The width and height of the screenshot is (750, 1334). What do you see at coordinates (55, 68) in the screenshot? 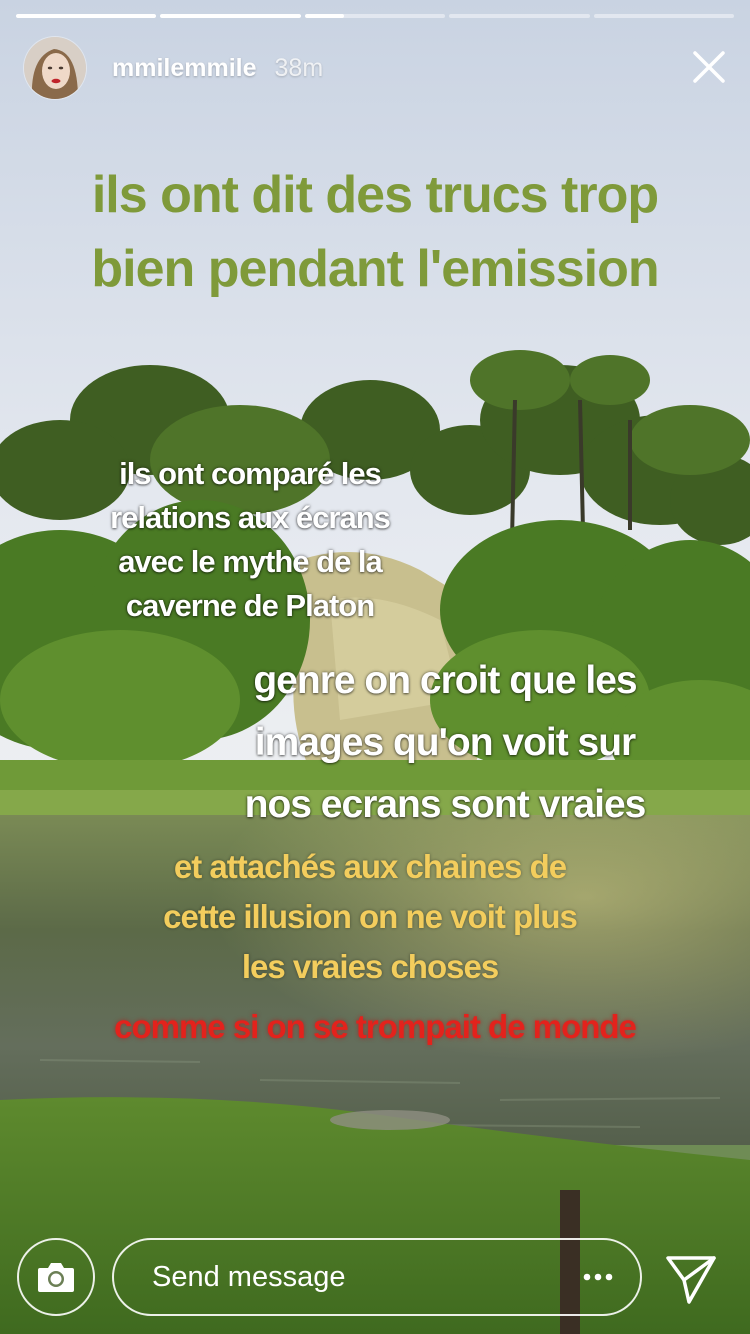
I see `avatar` at bounding box center [55, 68].